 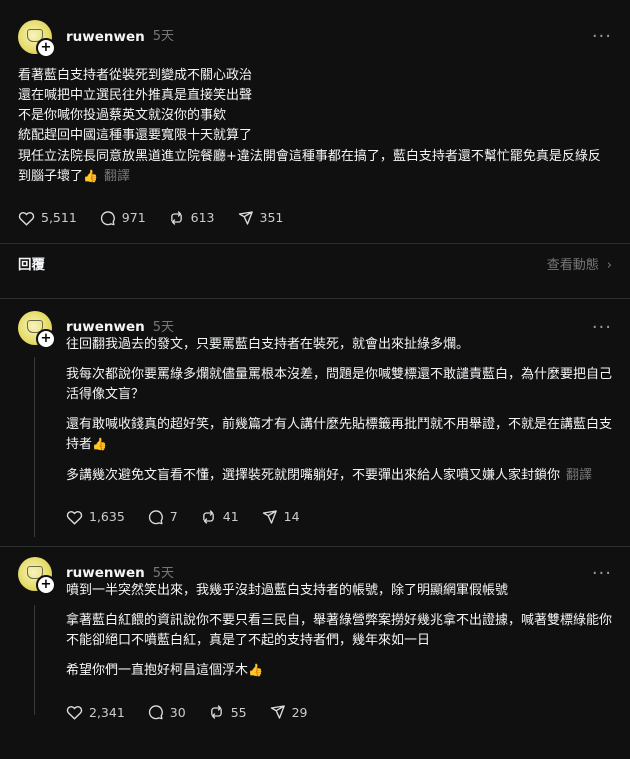 What do you see at coordinates (271, 218) in the screenshot?
I see `share-count: 351` at bounding box center [271, 218].